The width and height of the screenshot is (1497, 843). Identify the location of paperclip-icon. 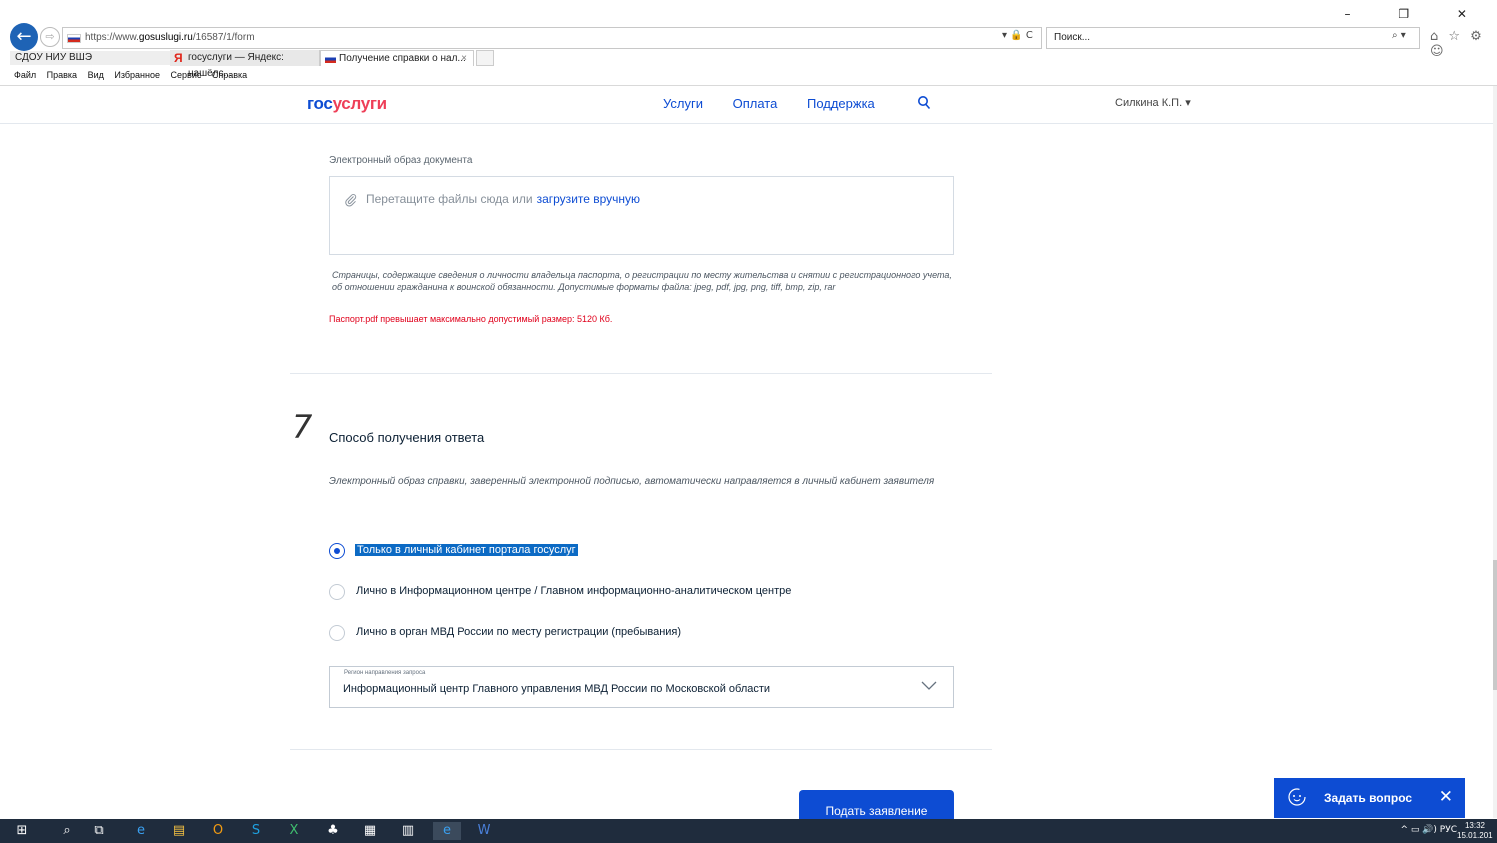
(351, 200).